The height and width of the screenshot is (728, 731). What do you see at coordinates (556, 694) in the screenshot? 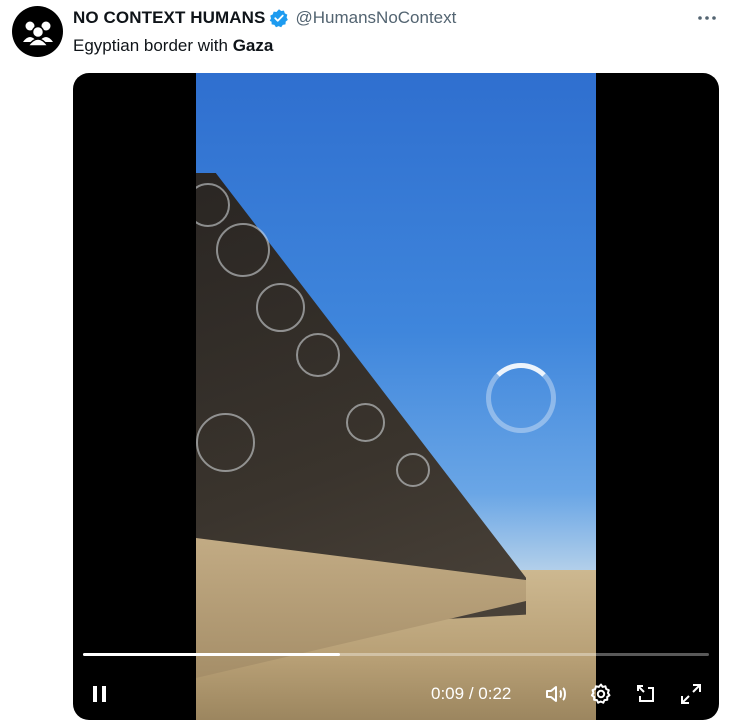
I see `volume-icon` at bounding box center [556, 694].